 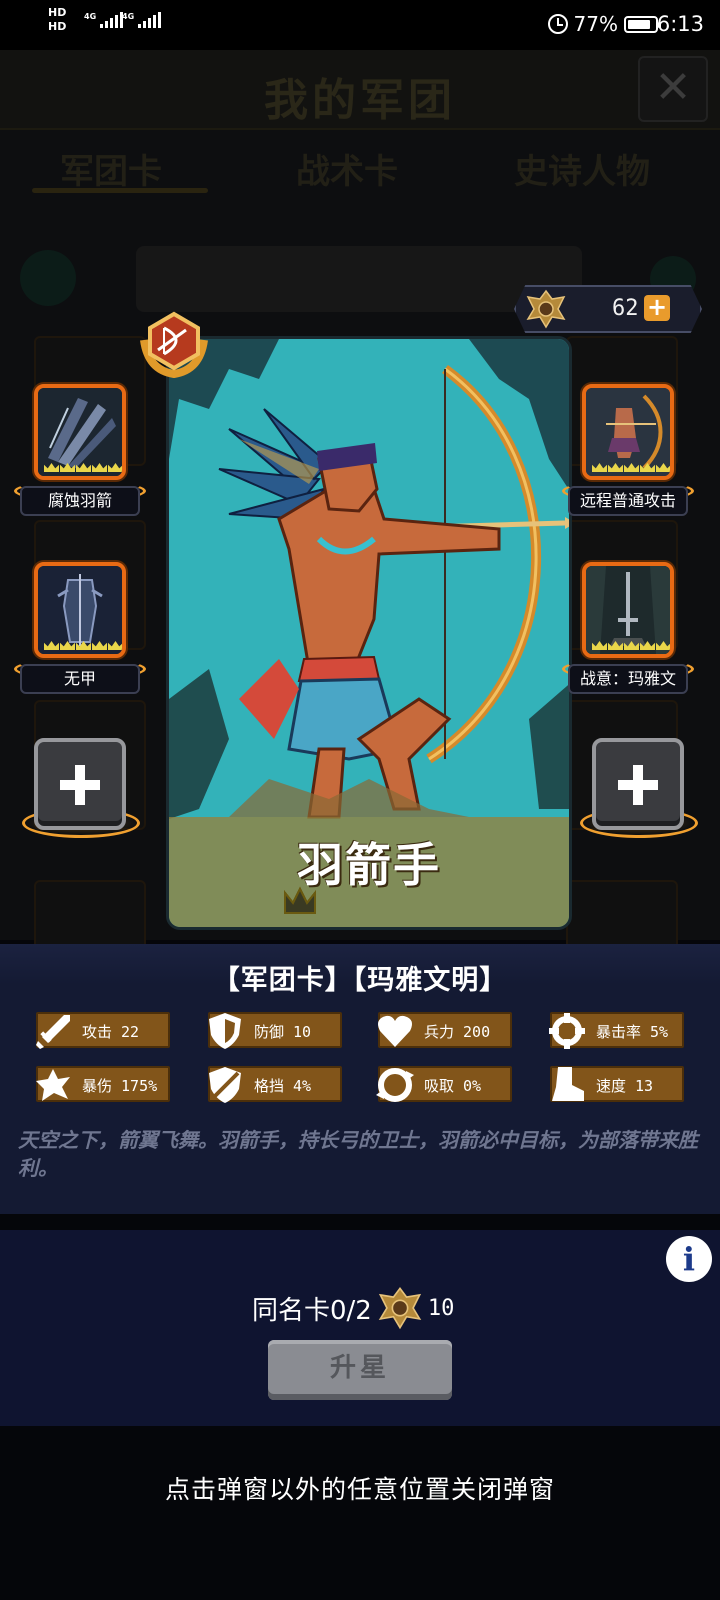 What do you see at coordinates (53, 1032) in the screenshot?
I see `sword-icon` at bounding box center [53, 1032].